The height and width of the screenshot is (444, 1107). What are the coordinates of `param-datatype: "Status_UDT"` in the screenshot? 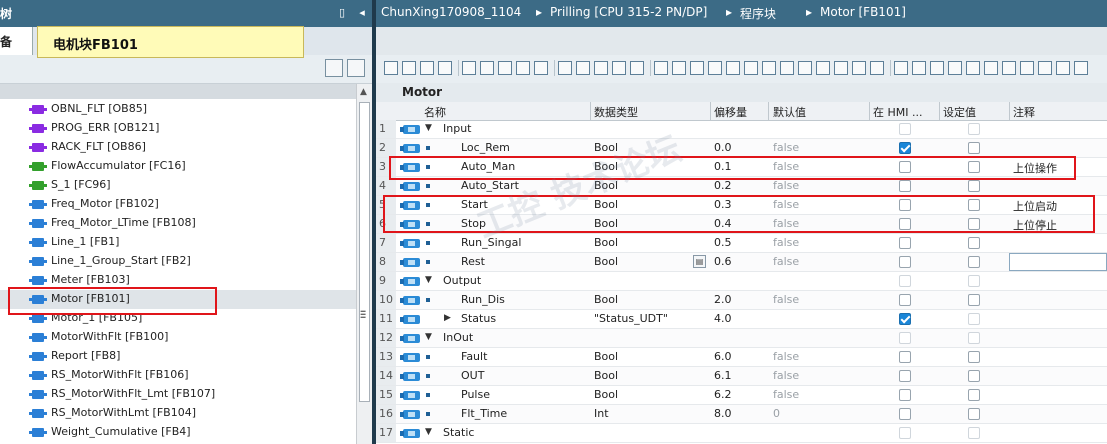 It's located at (631, 318).